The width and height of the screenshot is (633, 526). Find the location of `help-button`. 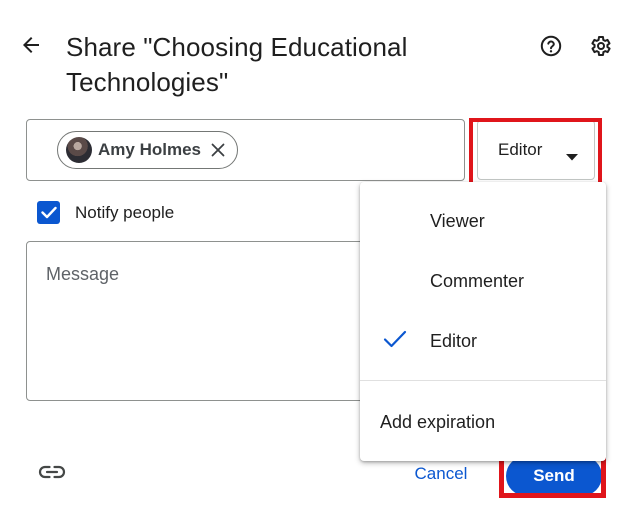

help-button is located at coordinates (551, 48).